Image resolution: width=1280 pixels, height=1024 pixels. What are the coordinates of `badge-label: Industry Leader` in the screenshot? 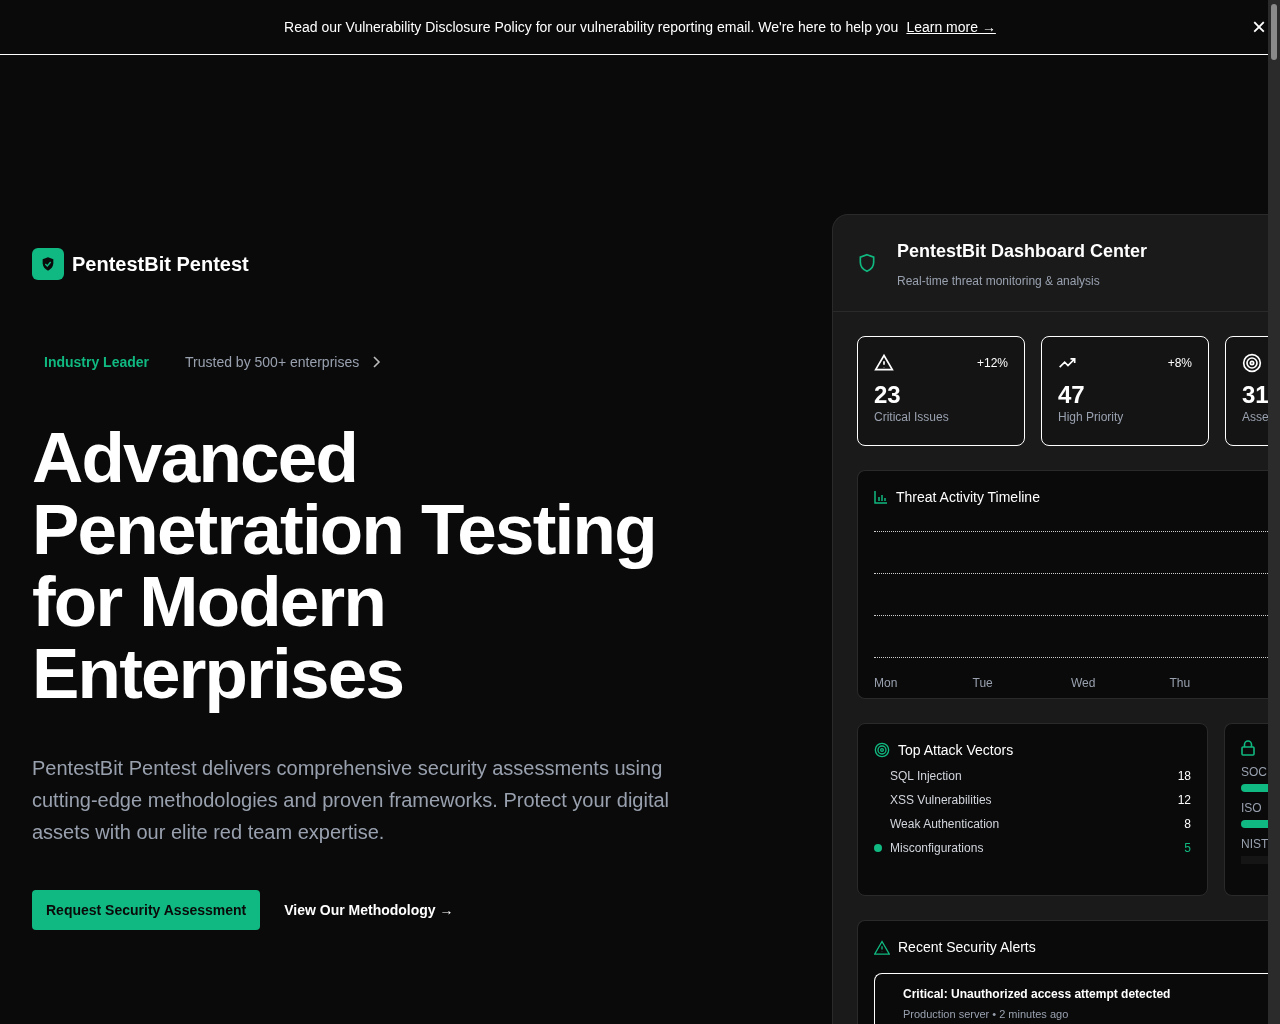 It's located at (97, 362).